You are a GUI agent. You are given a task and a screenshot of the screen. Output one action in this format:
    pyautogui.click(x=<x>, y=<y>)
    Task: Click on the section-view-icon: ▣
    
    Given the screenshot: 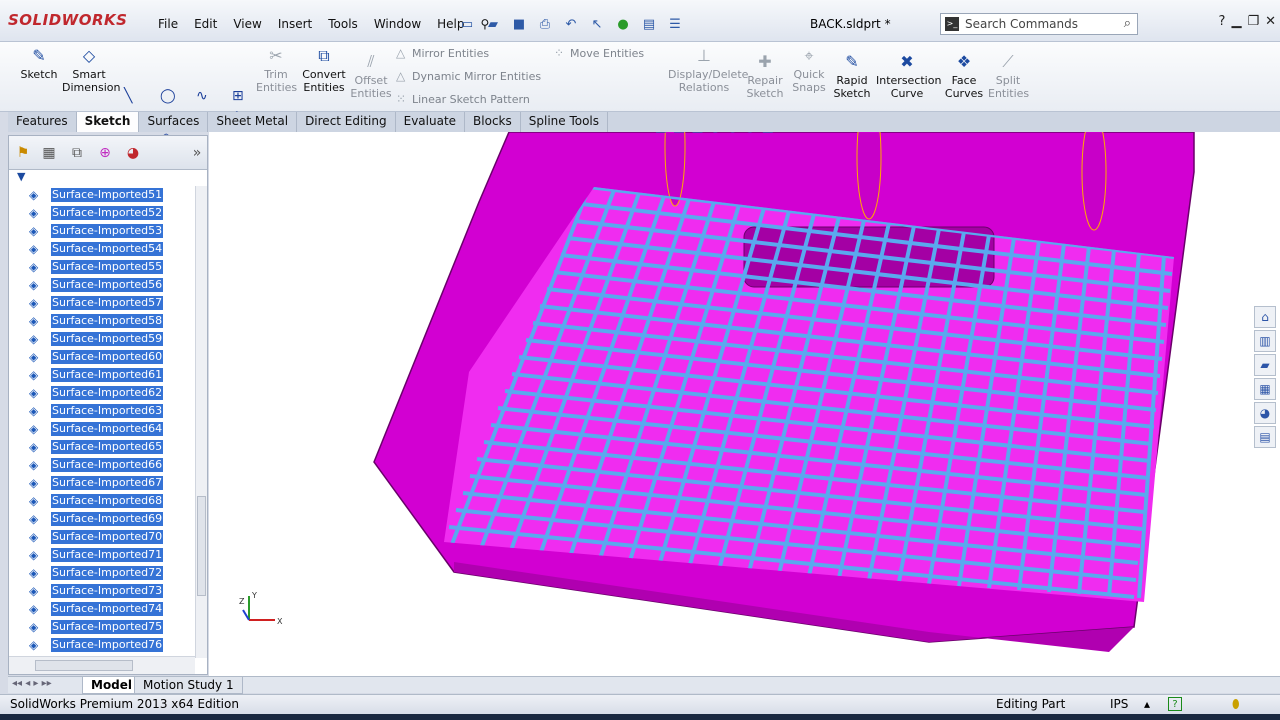 What is the action you would take?
    pyautogui.click(x=661, y=133)
    